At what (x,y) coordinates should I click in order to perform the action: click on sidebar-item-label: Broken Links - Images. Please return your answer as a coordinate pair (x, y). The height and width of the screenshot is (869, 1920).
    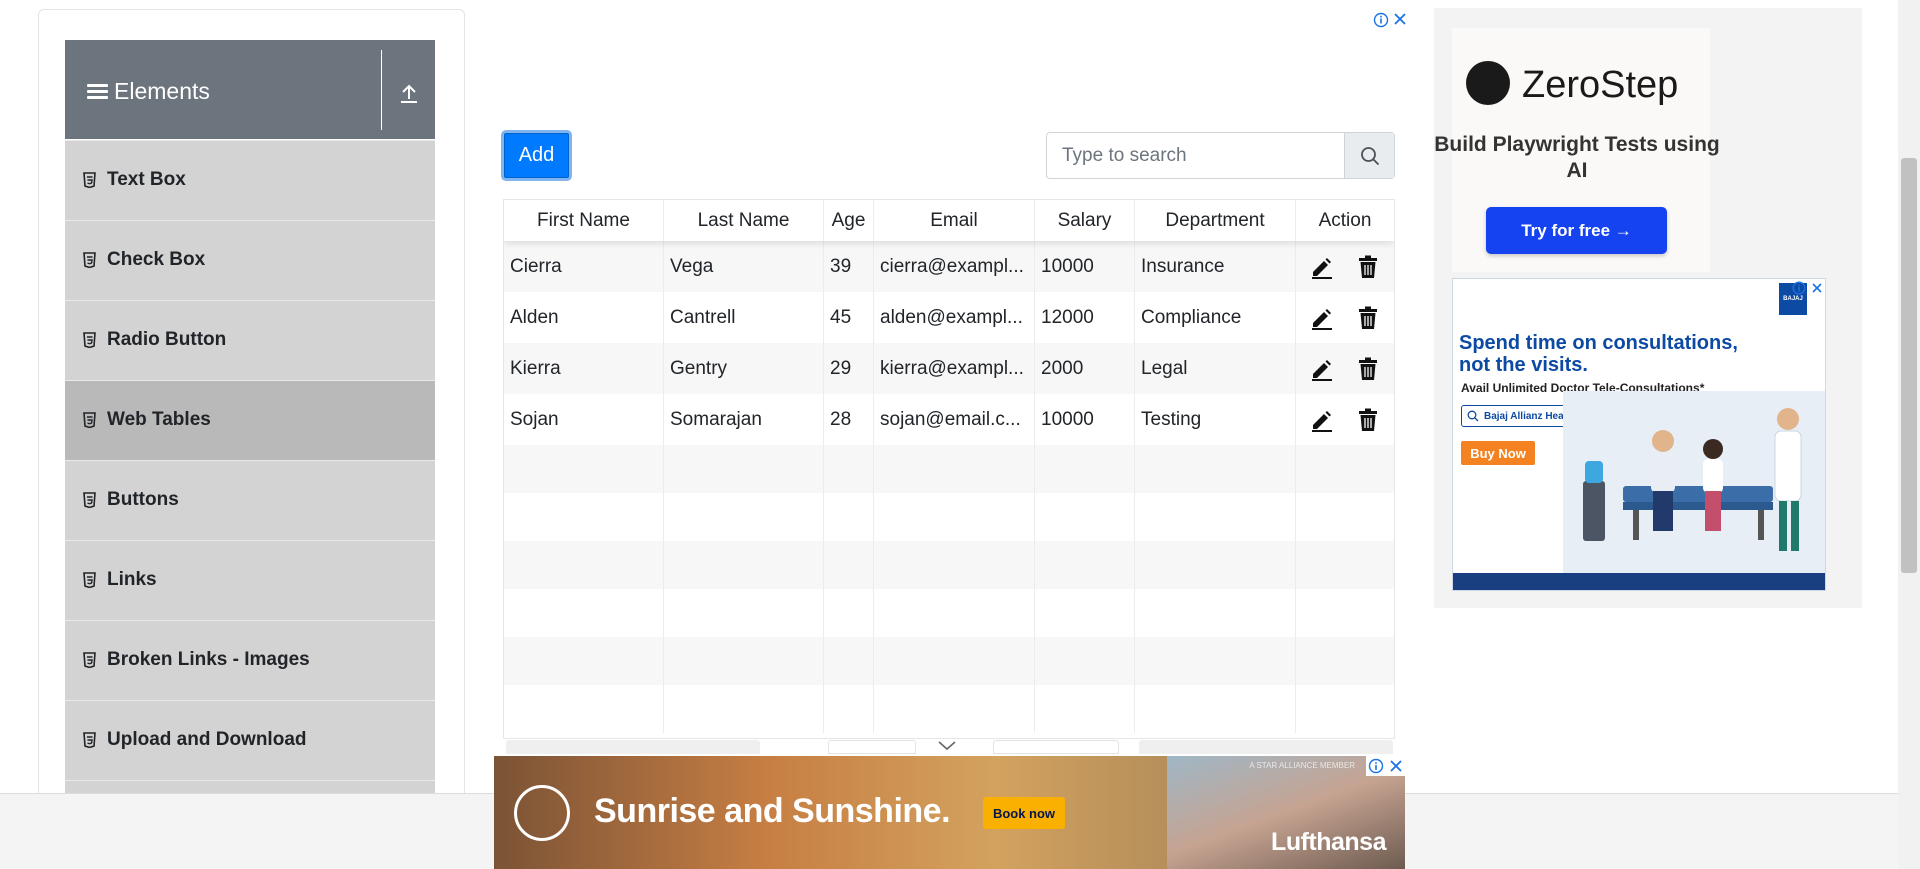
    Looking at the image, I should click on (208, 659).